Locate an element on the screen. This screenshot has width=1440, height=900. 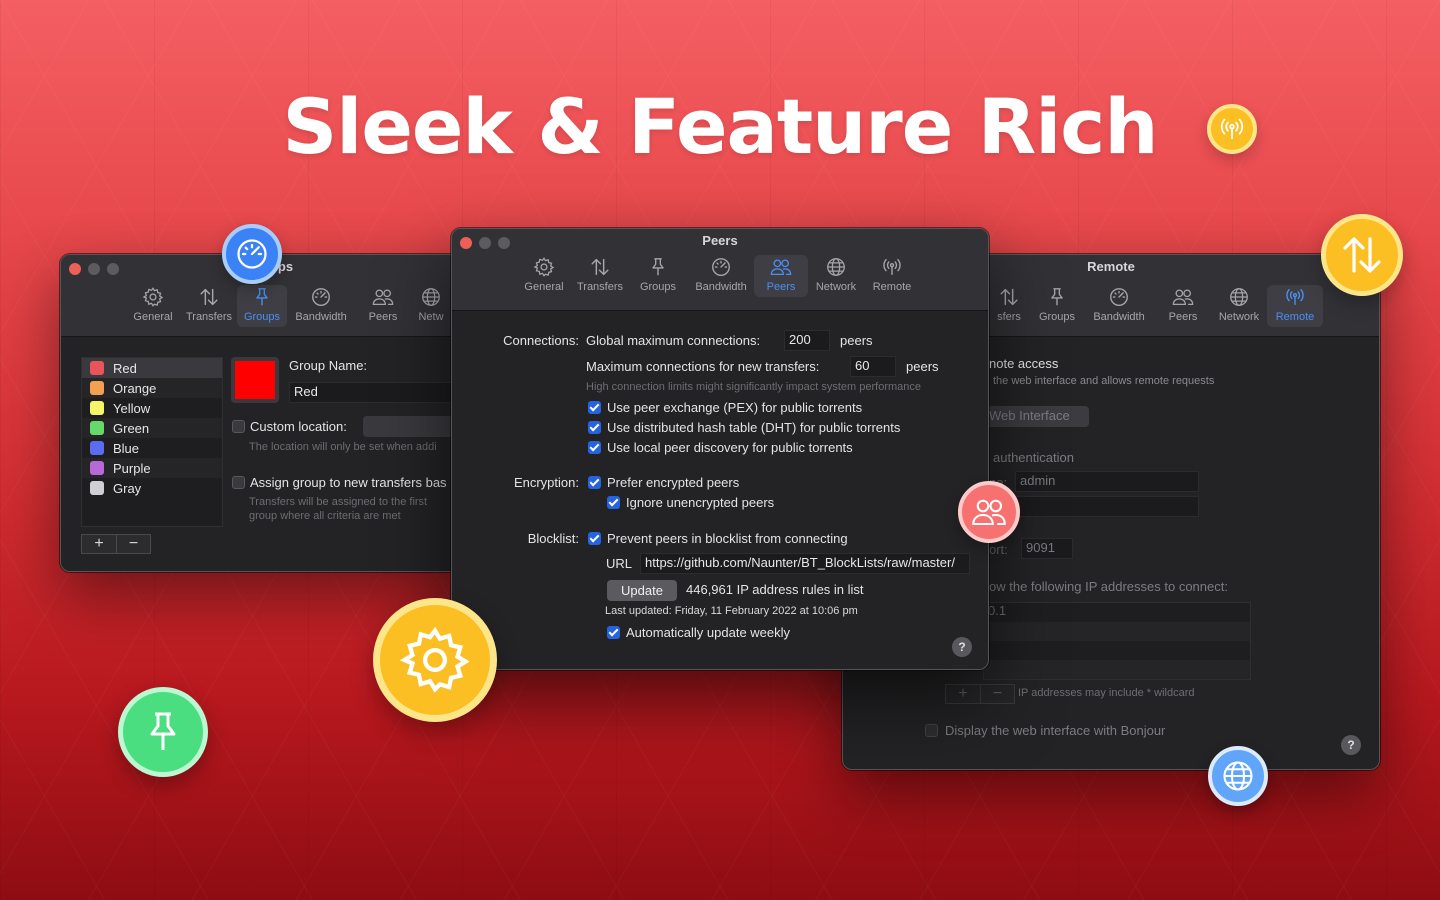
group-row-blue: Blue is located at coordinates (152, 448).